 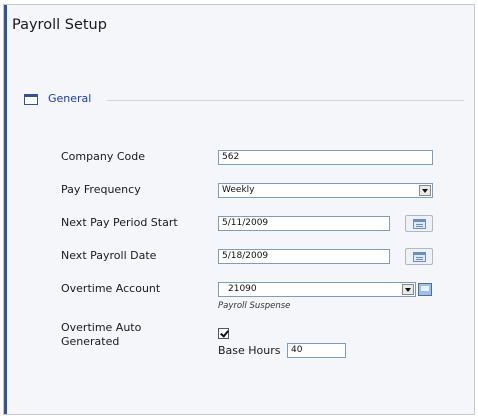 I want to click on pay-frequency-select: Weekly, so click(x=325, y=190).